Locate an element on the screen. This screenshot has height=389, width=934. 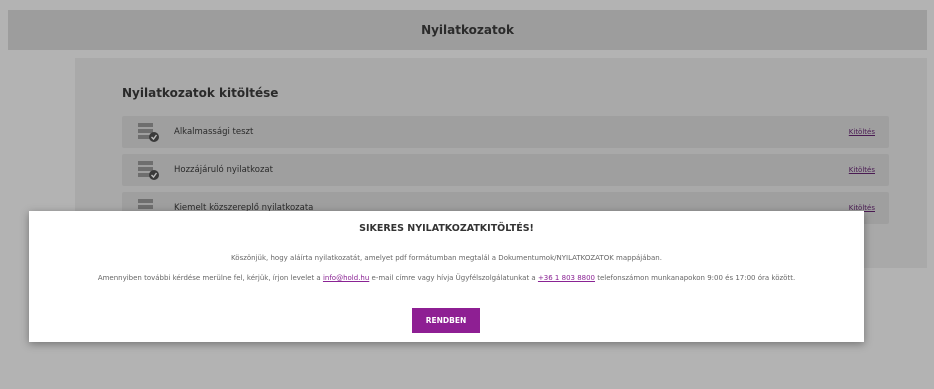
phone-link: +36 1 803 8800 is located at coordinates (566, 278).